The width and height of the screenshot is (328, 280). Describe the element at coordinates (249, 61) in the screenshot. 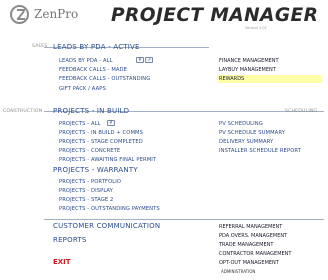

I see `finance-management-link: FINANCE MANAGEMENT` at that location.